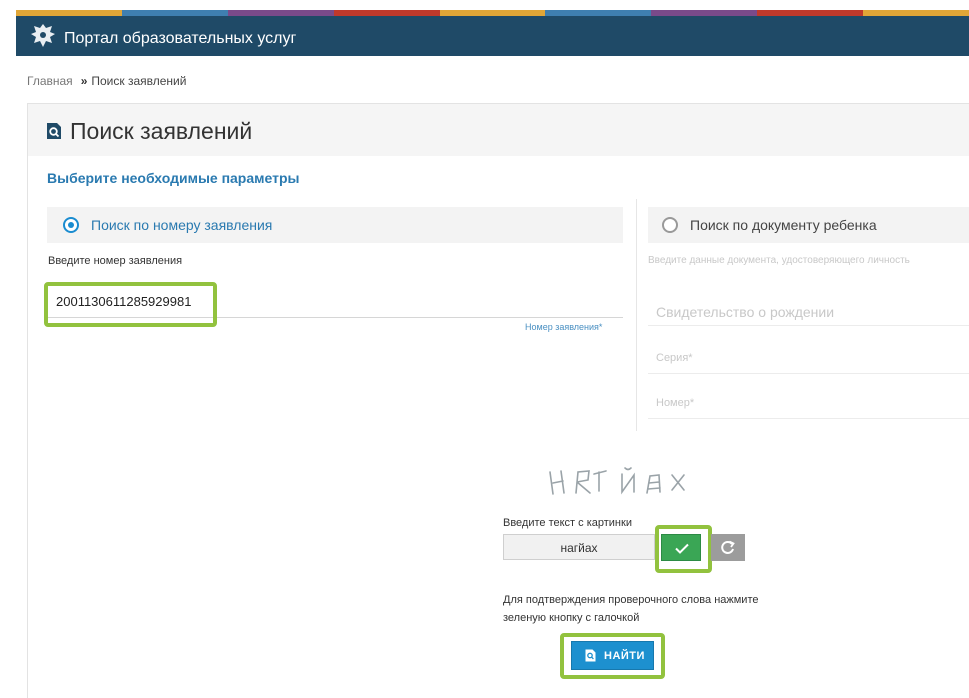 Image resolution: width=969 pixels, height=698 pixels. I want to click on highlight-find-button, so click(612, 656).